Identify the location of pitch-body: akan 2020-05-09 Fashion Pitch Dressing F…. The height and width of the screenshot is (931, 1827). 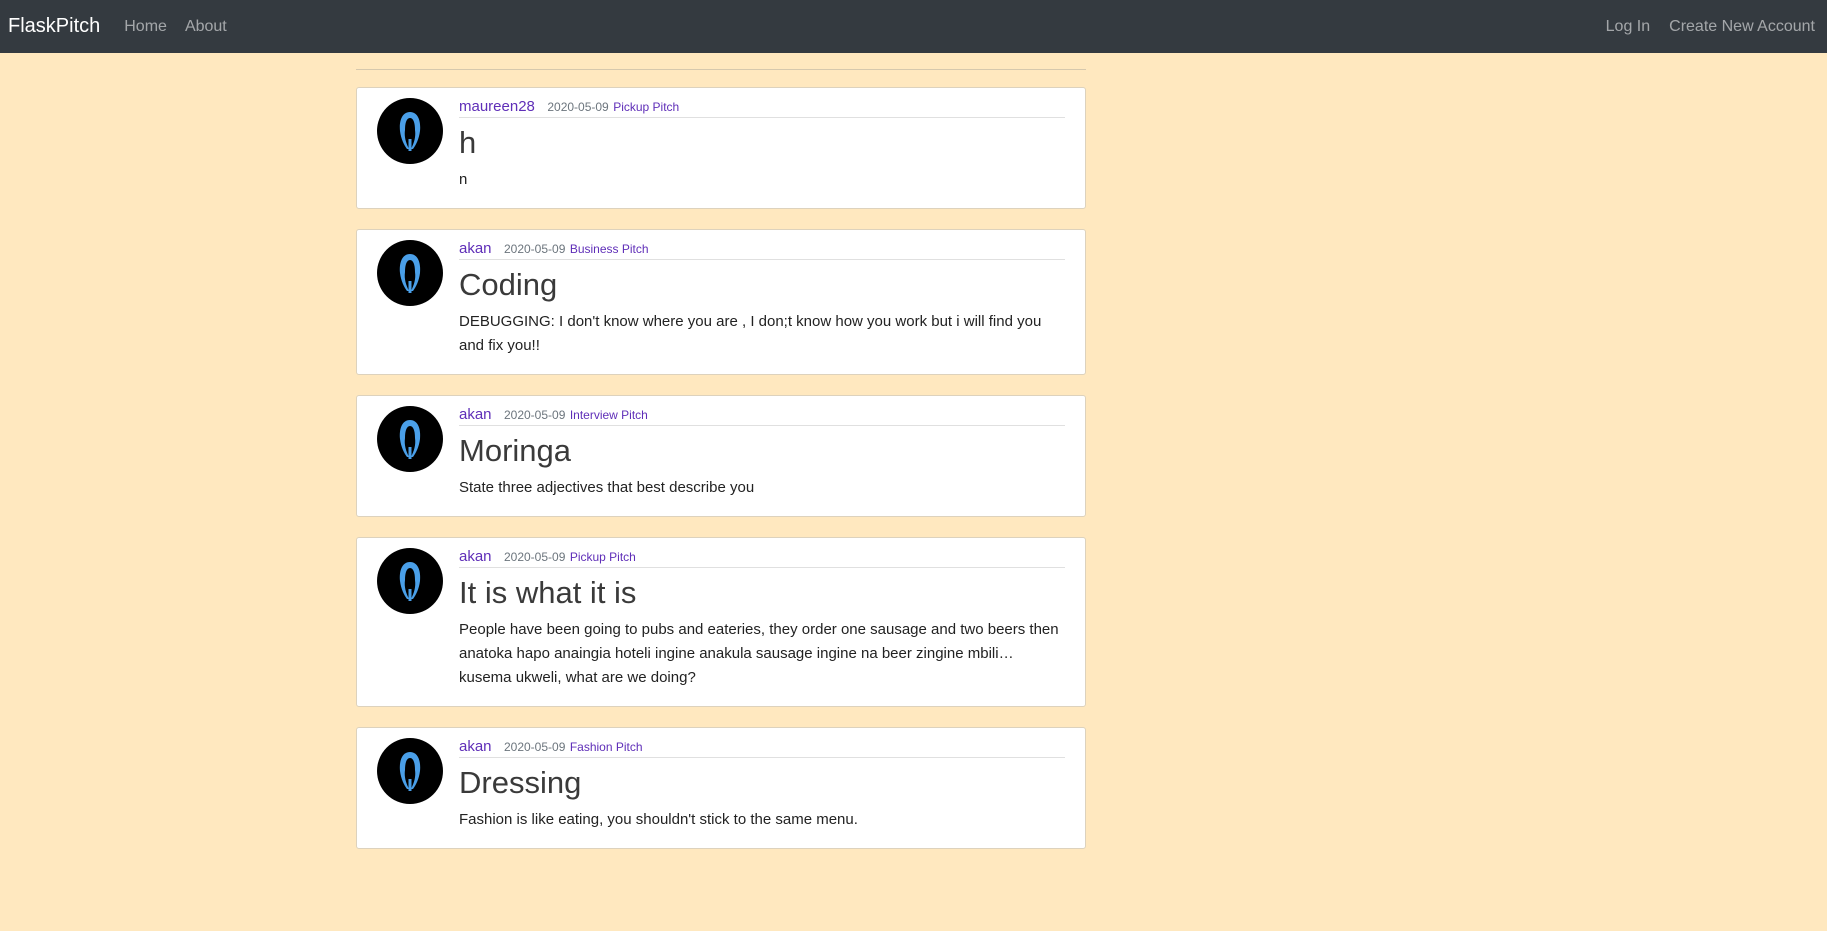
(762, 785).